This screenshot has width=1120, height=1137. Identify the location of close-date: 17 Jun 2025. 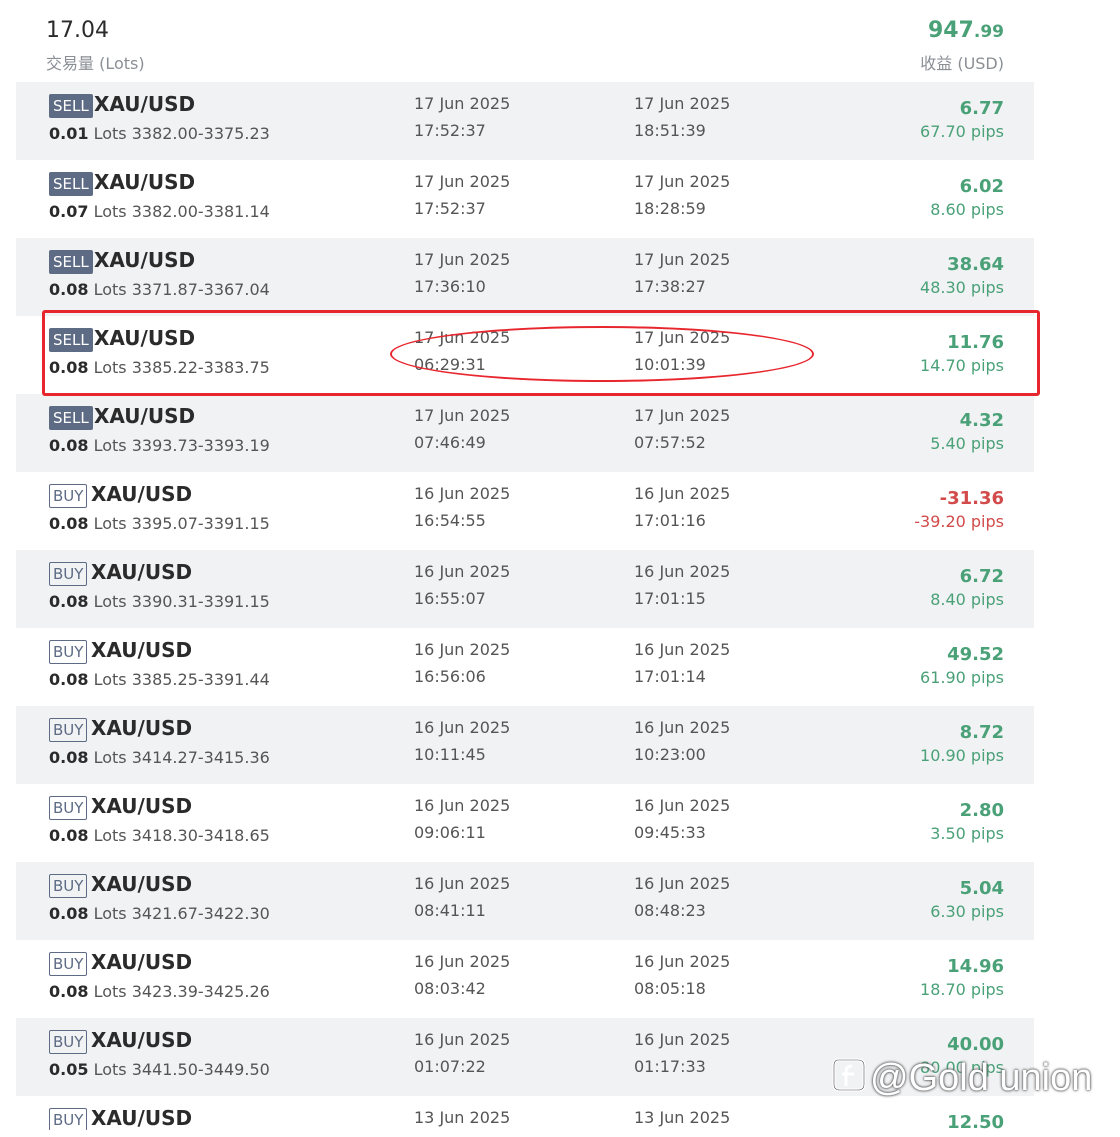
(682, 259).